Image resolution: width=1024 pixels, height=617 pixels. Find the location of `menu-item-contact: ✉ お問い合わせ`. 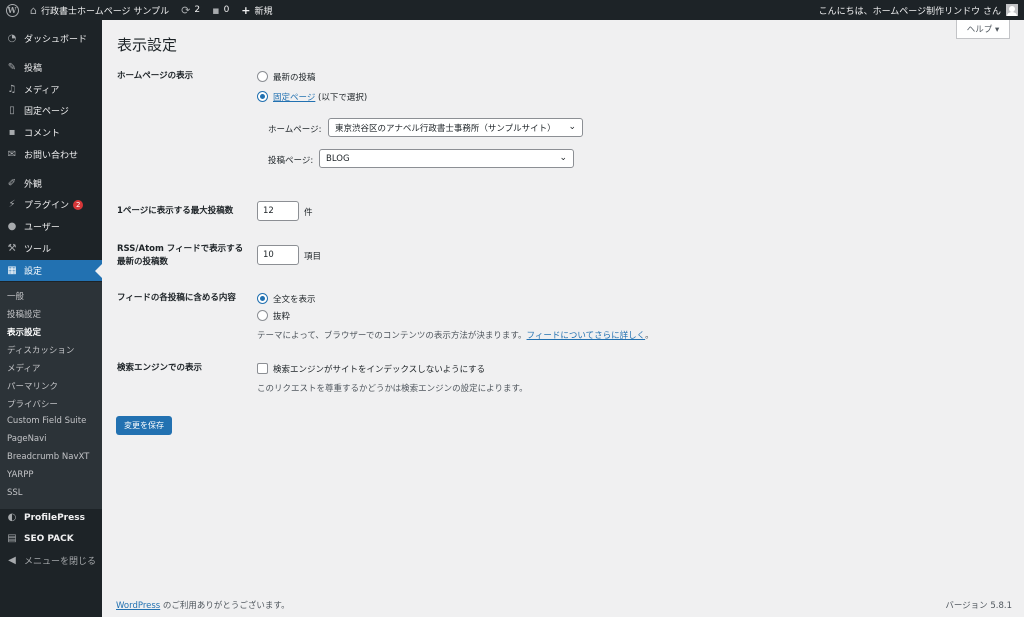

menu-item-contact: ✉ お問い合わせ is located at coordinates (51, 154).